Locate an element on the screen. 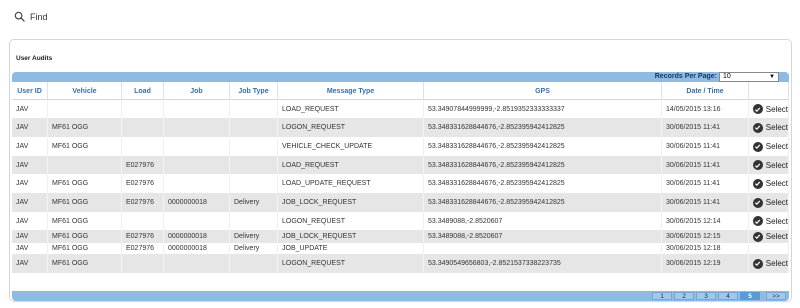  cell-load: E027976 is located at coordinates (143, 183).